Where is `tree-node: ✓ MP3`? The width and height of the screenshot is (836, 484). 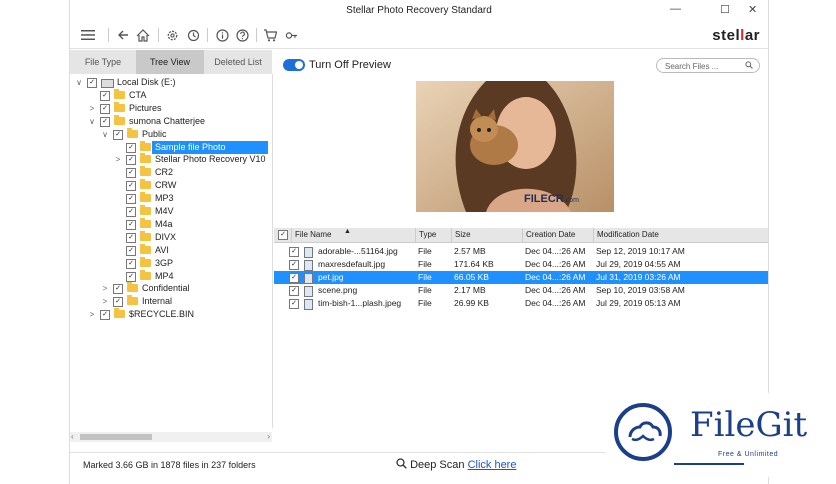 tree-node: ✓ MP3 is located at coordinates (170, 198).